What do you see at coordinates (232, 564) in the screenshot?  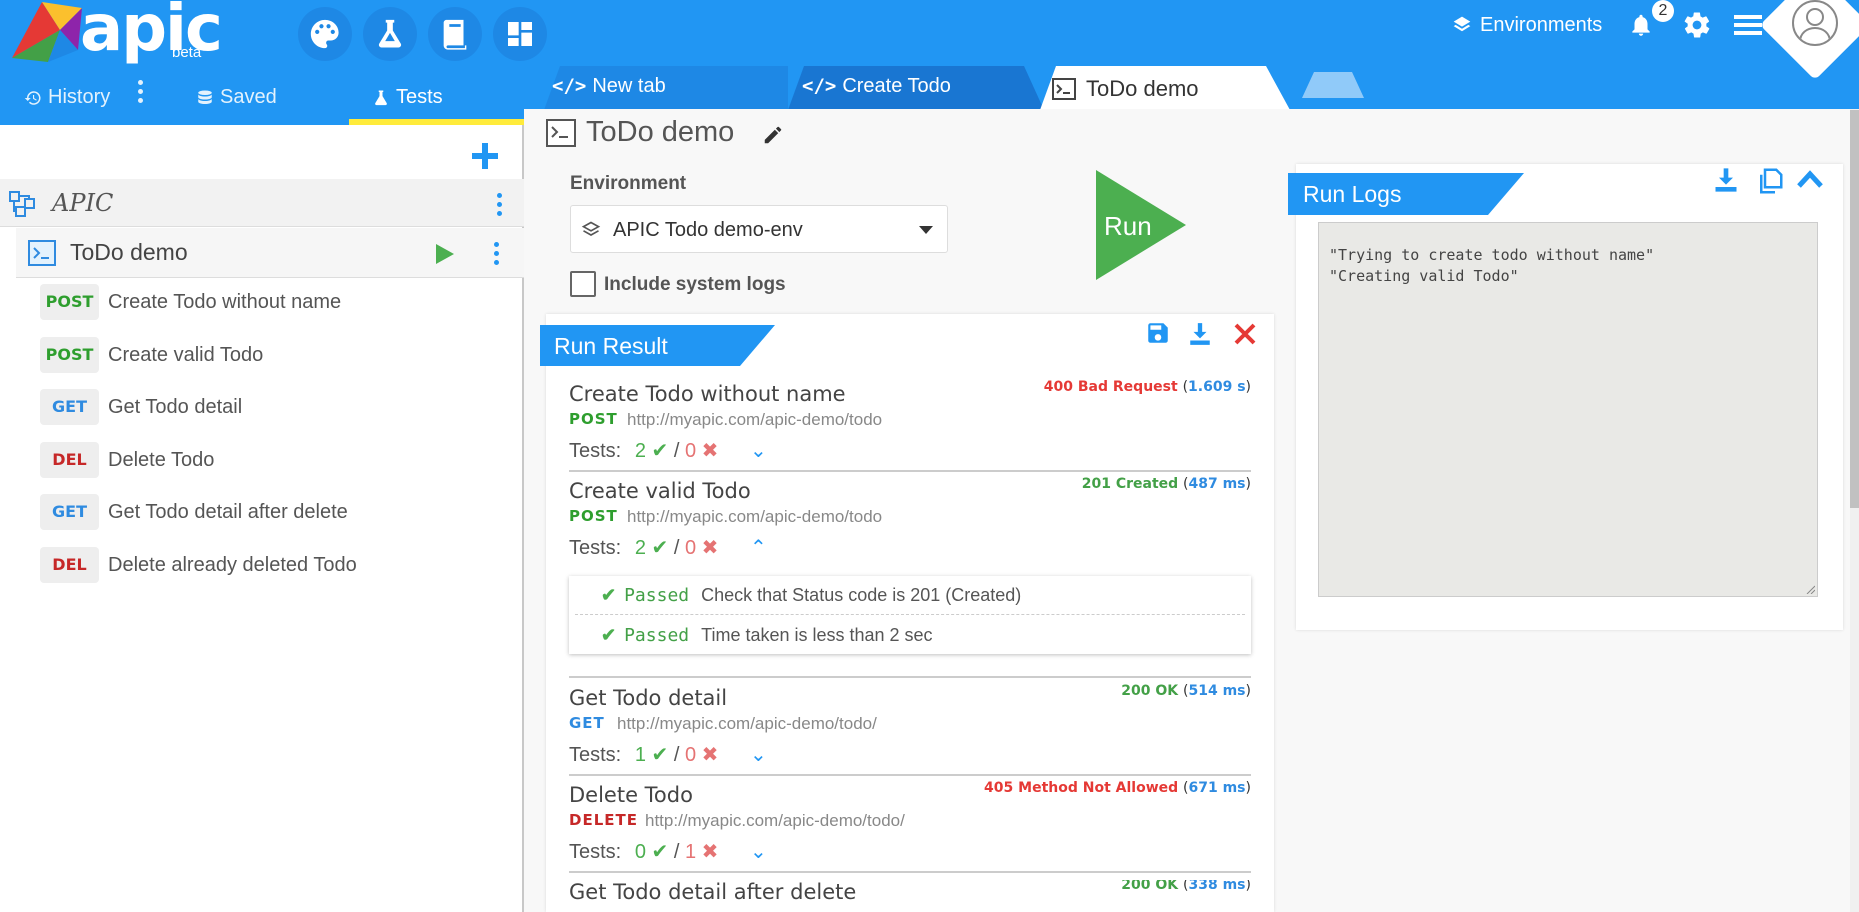 I see `request-name: Delete already deleted Todo` at bounding box center [232, 564].